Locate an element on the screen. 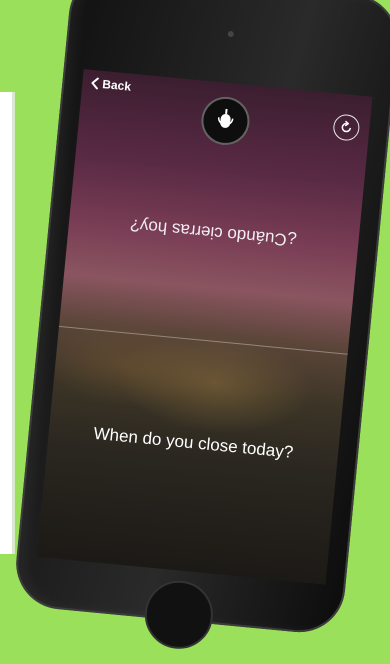 This screenshot has height=664, width=390. back-button: Back is located at coordinates (111, 85).